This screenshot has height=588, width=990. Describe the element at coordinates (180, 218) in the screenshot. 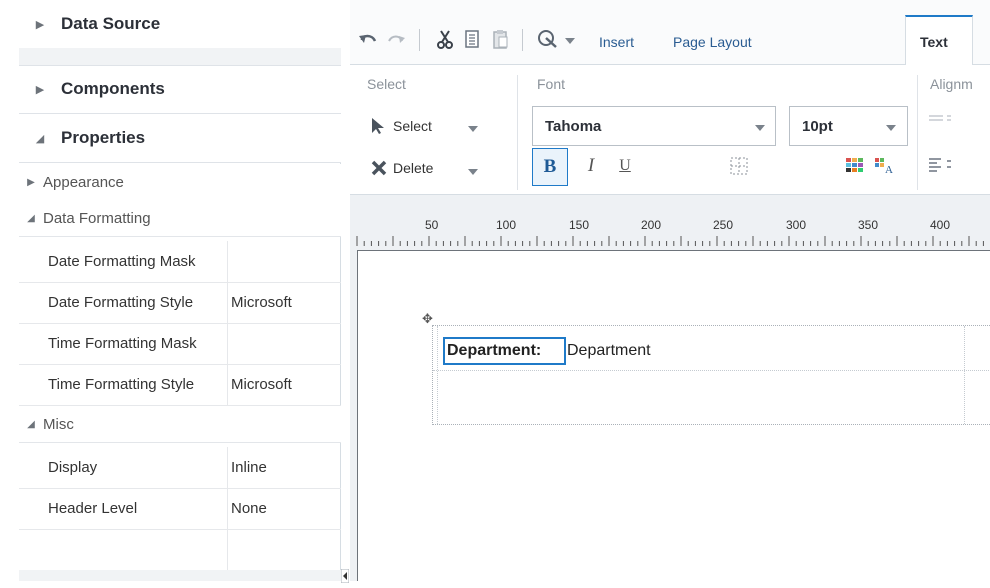

I see `section-data-formatting: ◢ Data Formatting` at that location.